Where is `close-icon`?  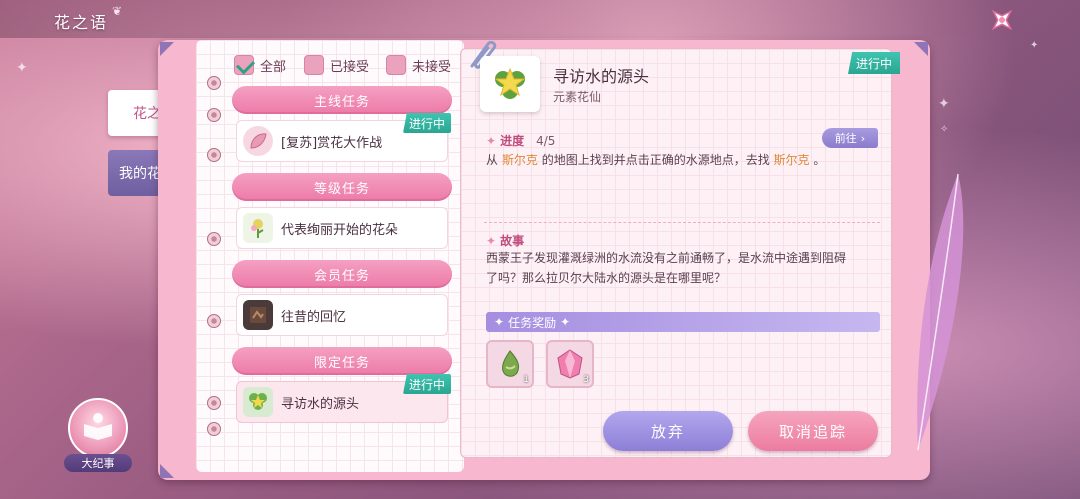
close-icon is located at coordinates (1002, 20).